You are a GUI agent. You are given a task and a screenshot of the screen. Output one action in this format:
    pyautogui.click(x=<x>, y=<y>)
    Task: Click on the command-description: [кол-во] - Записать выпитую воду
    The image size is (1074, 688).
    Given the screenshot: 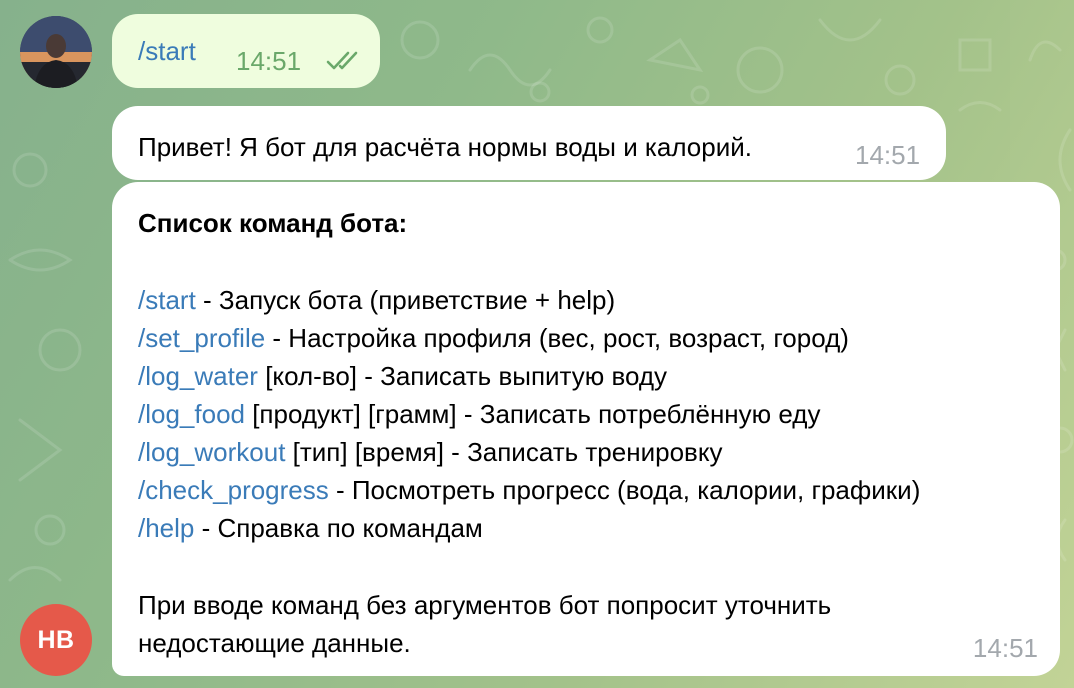 What is the action you would take?
    pyautogui.click(x=462, y=376)
    